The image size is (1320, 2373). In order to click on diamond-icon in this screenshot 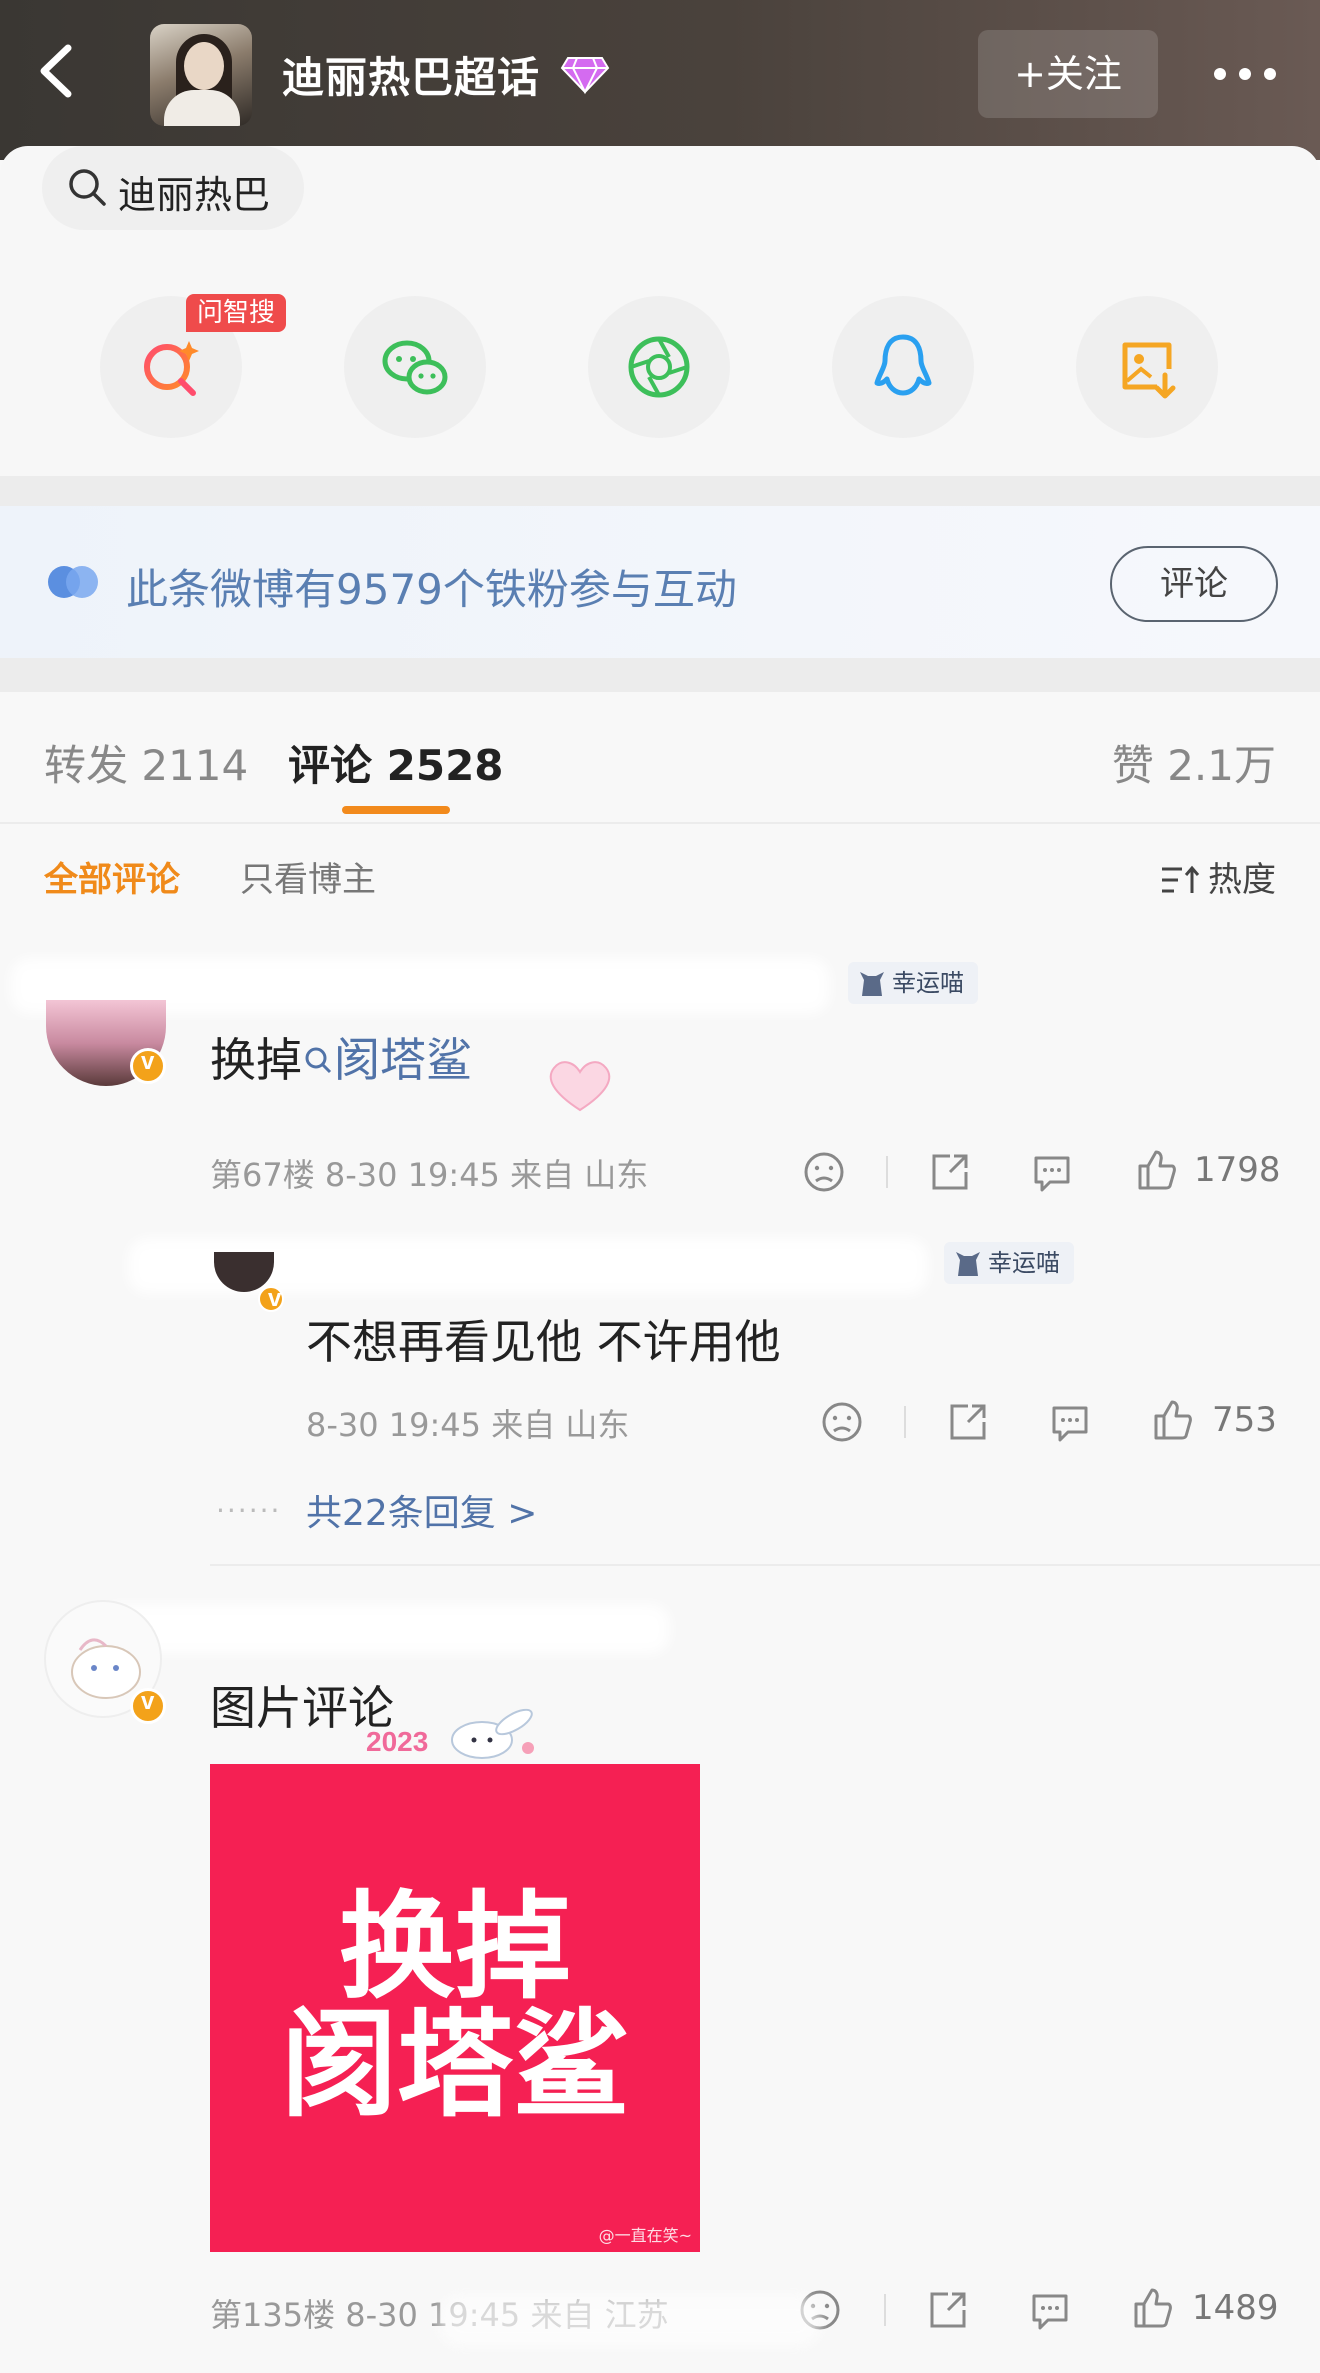, I will do `click(585, 74)`.